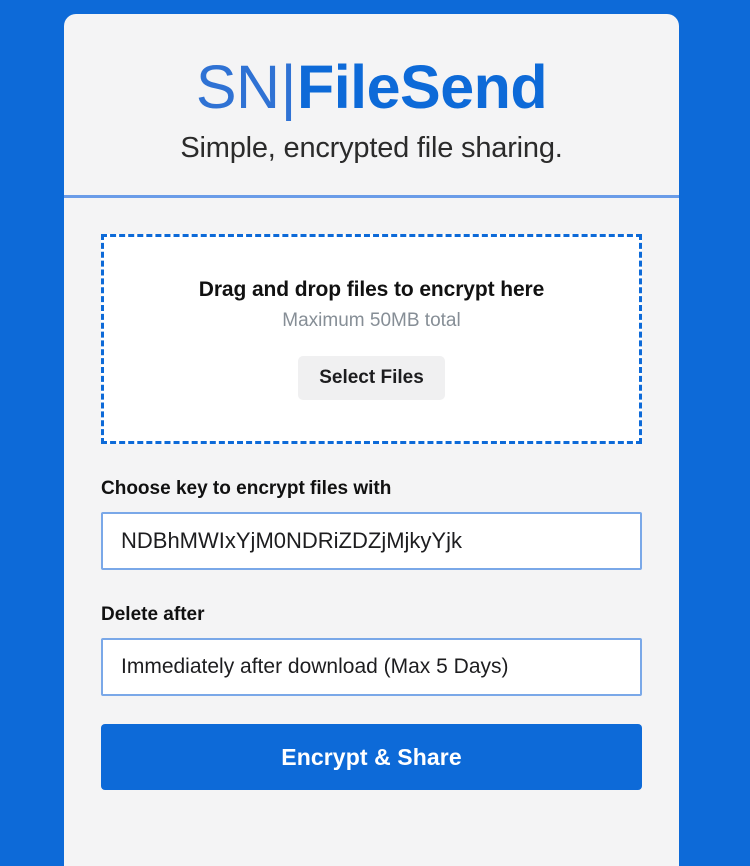 The image size is (750, 866). Describe the element at coordinates (237, 87) in the screenshot. I see `brand-prefix: SN` at that location.